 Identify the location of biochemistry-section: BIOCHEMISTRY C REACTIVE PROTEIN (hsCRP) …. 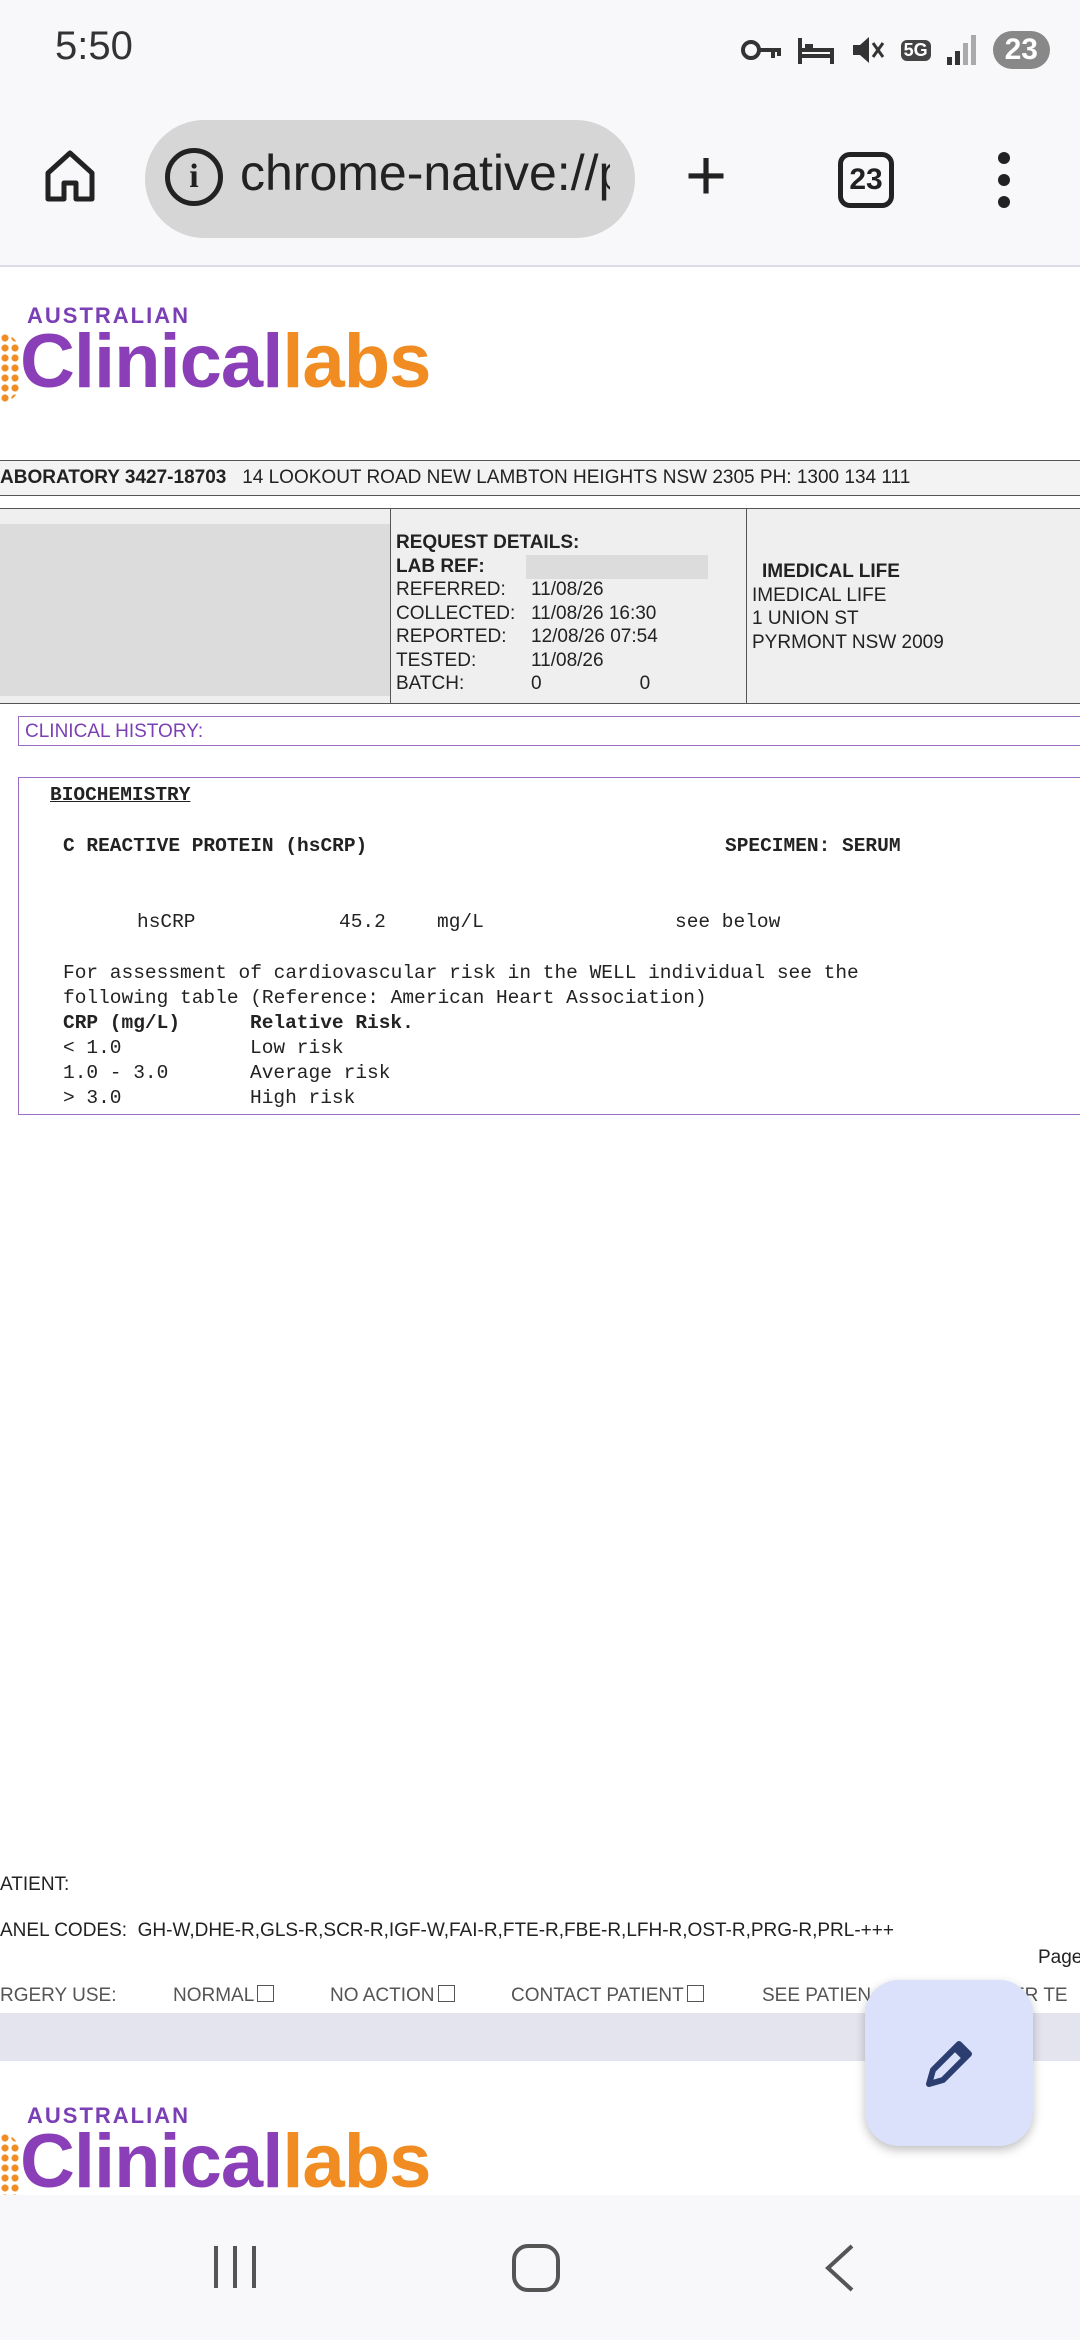
(549, 946).